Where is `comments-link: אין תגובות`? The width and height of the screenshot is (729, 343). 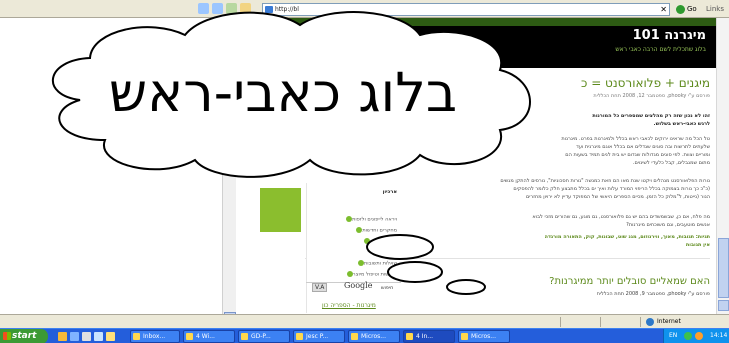
comments-link: אין תגובות is located at coordinates (698, 245).